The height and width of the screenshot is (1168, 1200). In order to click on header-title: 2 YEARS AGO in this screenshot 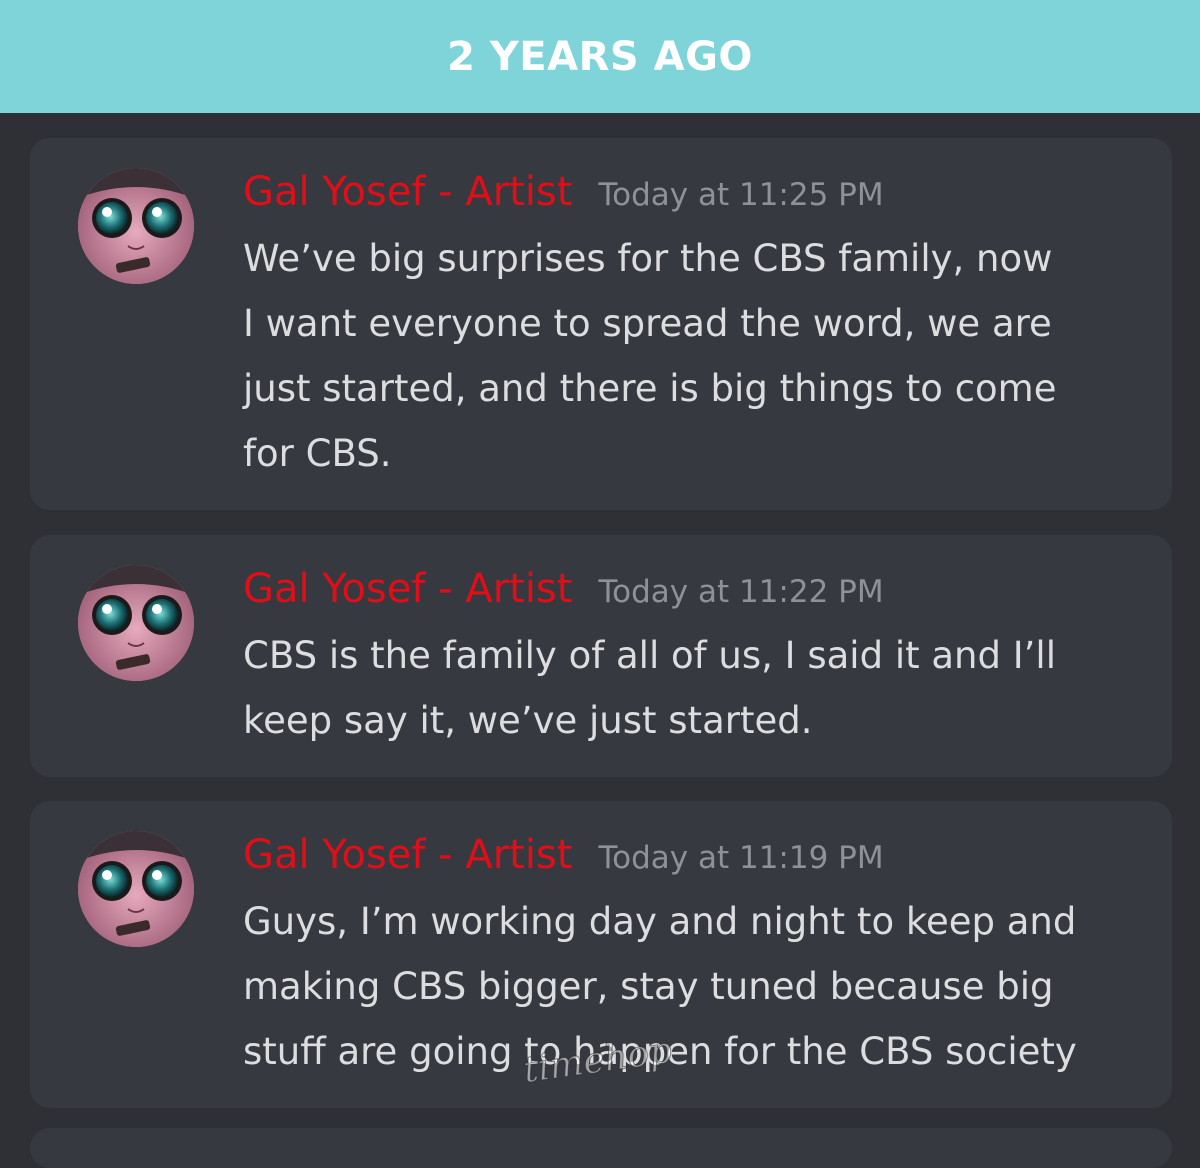, I will do `click(600, 56)`.